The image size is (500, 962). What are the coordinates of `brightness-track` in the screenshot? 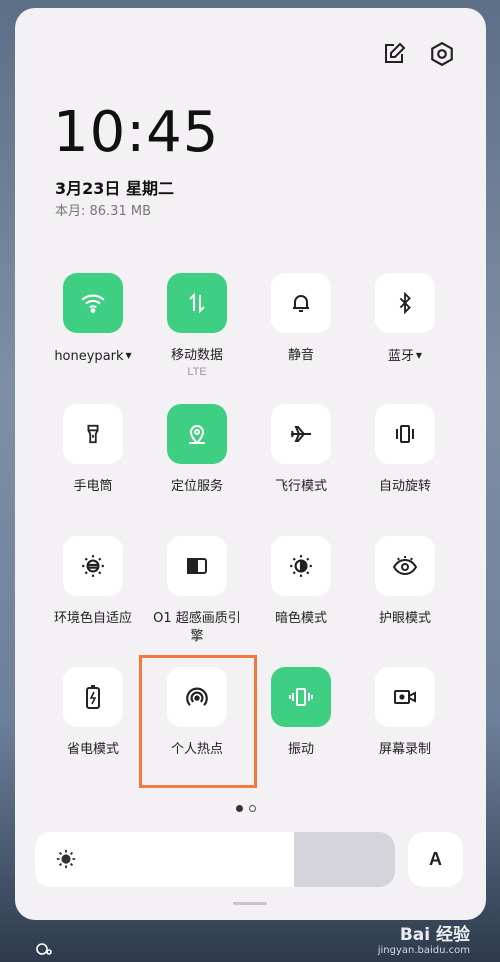 It's located at (344, 859).